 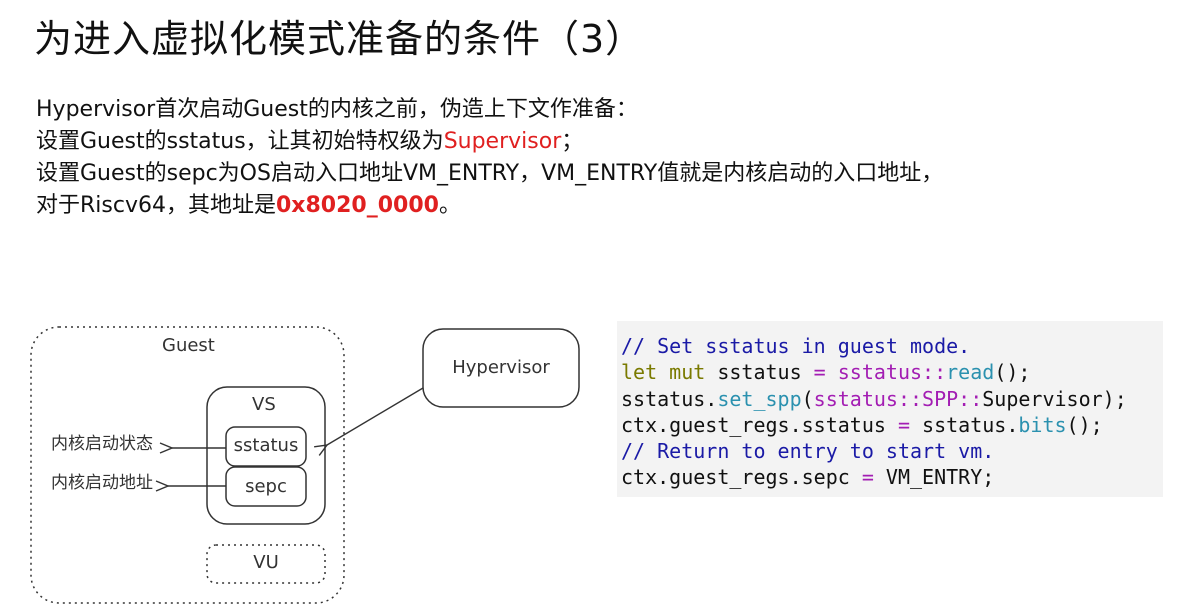 What do you see at coordinates (489, 206) in the screenshot?
I see `description-line-4: 对于Riscv64，其地址是0x8020_0000。` at bounding box center [489, 206].